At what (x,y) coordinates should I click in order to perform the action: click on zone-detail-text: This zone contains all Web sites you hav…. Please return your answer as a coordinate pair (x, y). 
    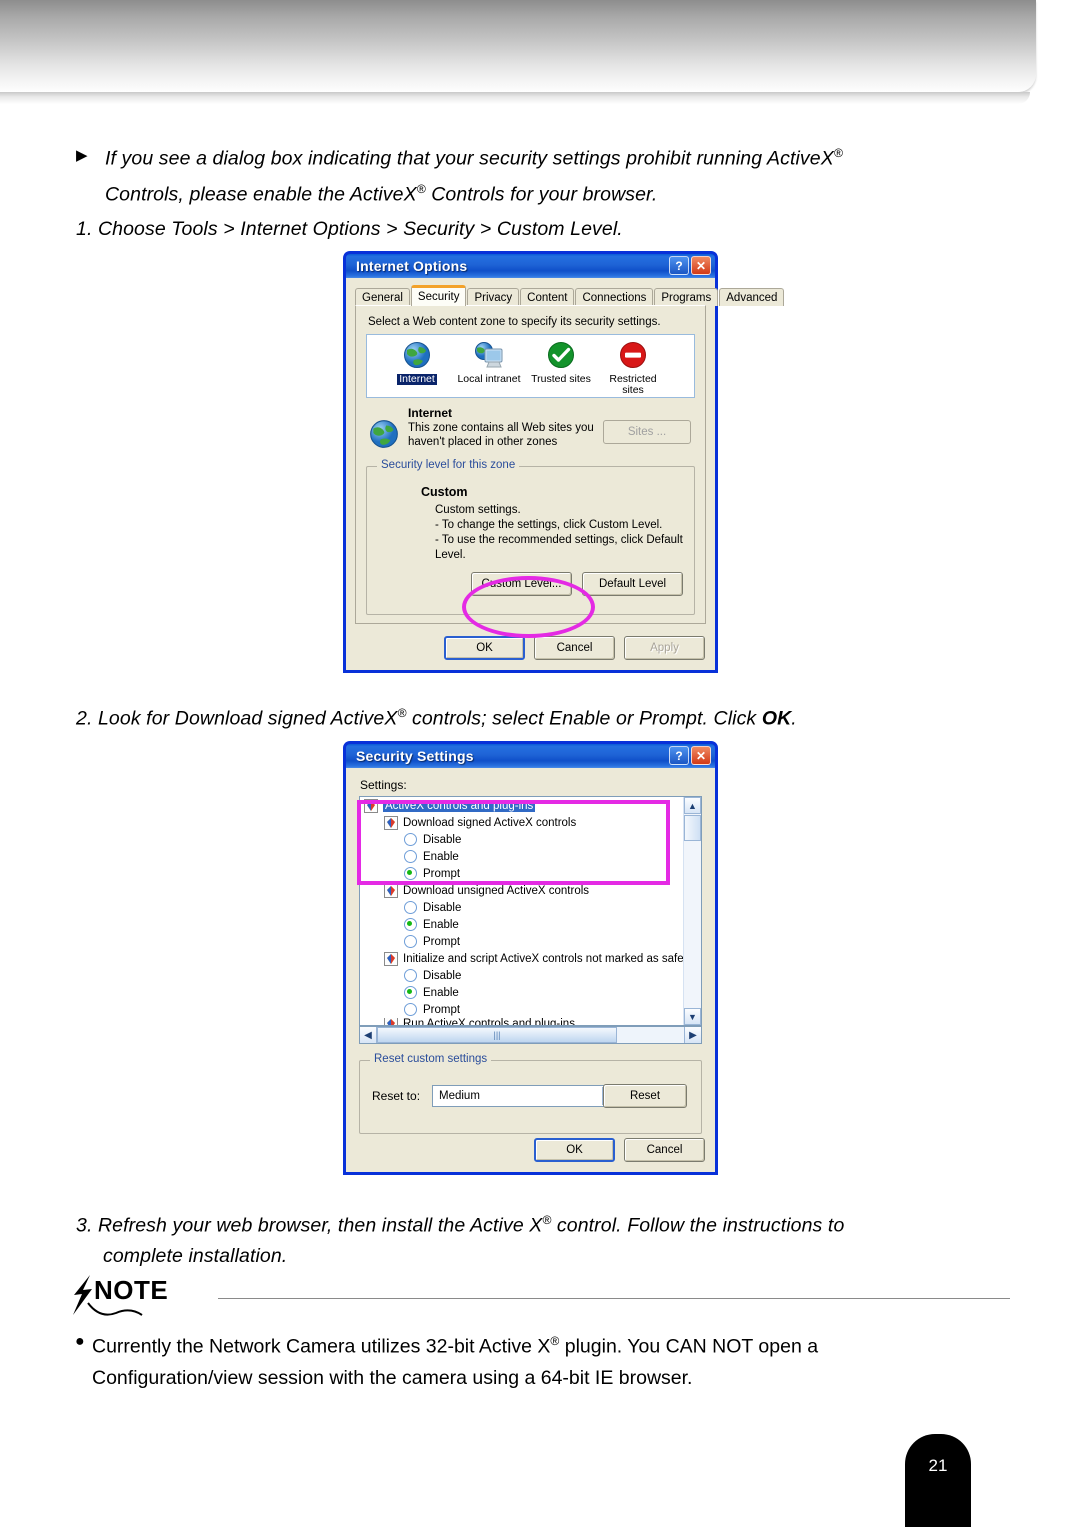
    Looking at the image, I should click on (501, 435).